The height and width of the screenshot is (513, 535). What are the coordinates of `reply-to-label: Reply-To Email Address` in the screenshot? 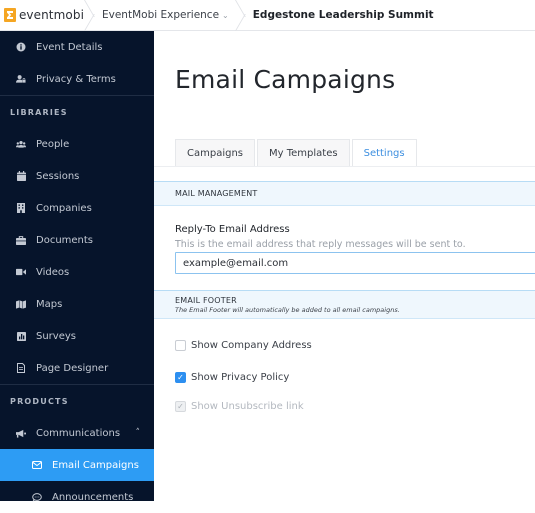 It's located at (232, 229).